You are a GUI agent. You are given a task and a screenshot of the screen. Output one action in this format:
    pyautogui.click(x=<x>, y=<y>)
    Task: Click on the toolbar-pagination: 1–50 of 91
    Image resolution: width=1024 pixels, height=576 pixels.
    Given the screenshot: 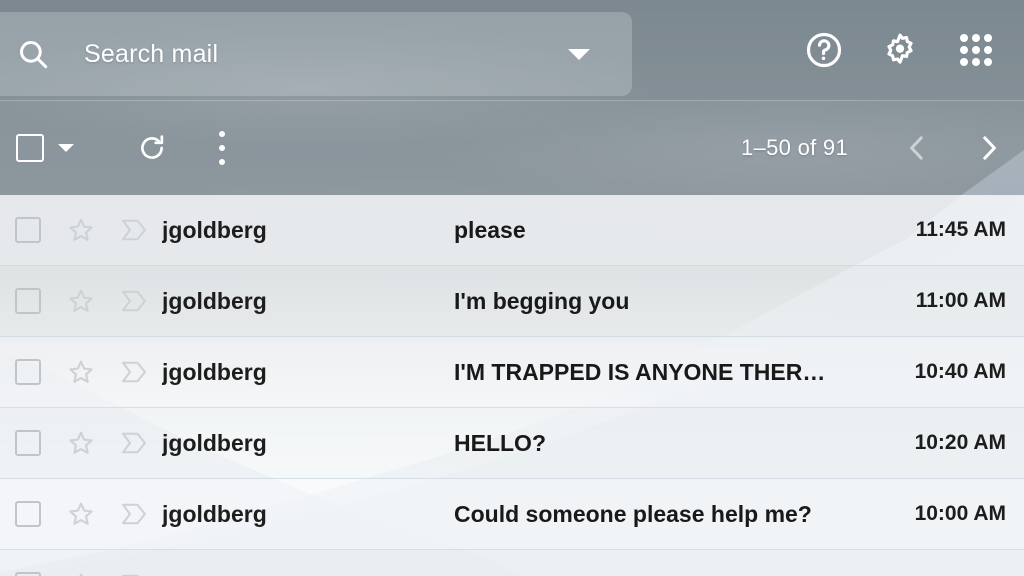 What is the action you would take?
    pyautogui.click(x=882, y=148)
    